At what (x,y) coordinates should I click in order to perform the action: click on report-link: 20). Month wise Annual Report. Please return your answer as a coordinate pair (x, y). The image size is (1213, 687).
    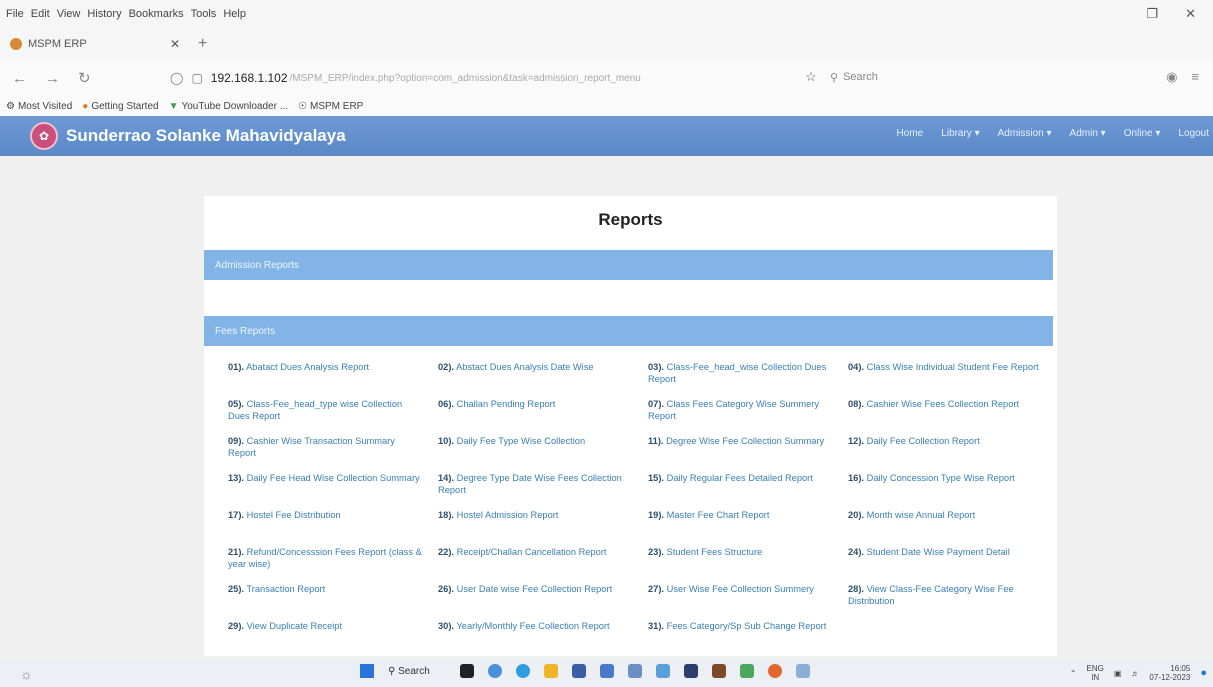
    Looking at the image, I should click on (953, 522).